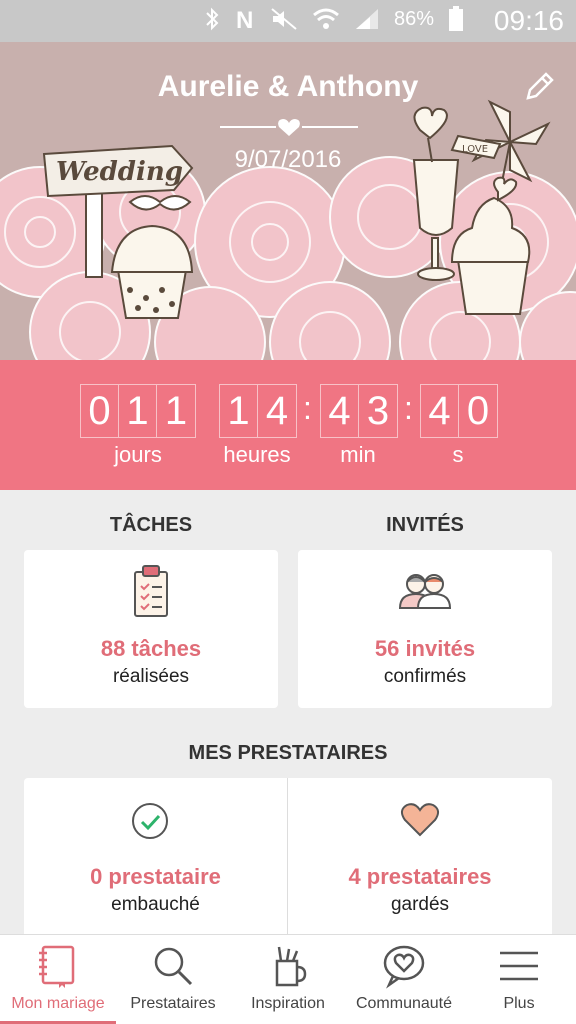  What do you see at coordinates (440, 411) in the screenshot?
I see `seconds-digit: 4` at bounding box center [440, 411].